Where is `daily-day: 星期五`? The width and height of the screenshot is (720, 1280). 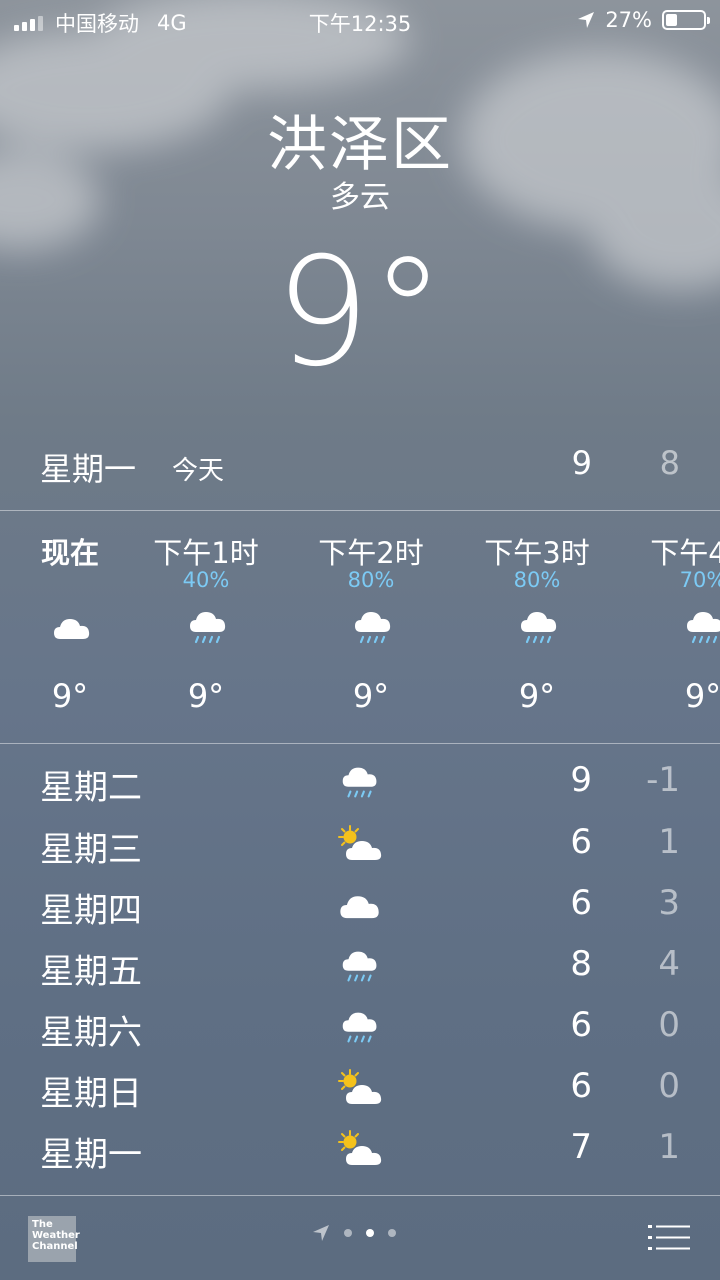 daily-day: 星期五 is located at coordinates (91, 972).